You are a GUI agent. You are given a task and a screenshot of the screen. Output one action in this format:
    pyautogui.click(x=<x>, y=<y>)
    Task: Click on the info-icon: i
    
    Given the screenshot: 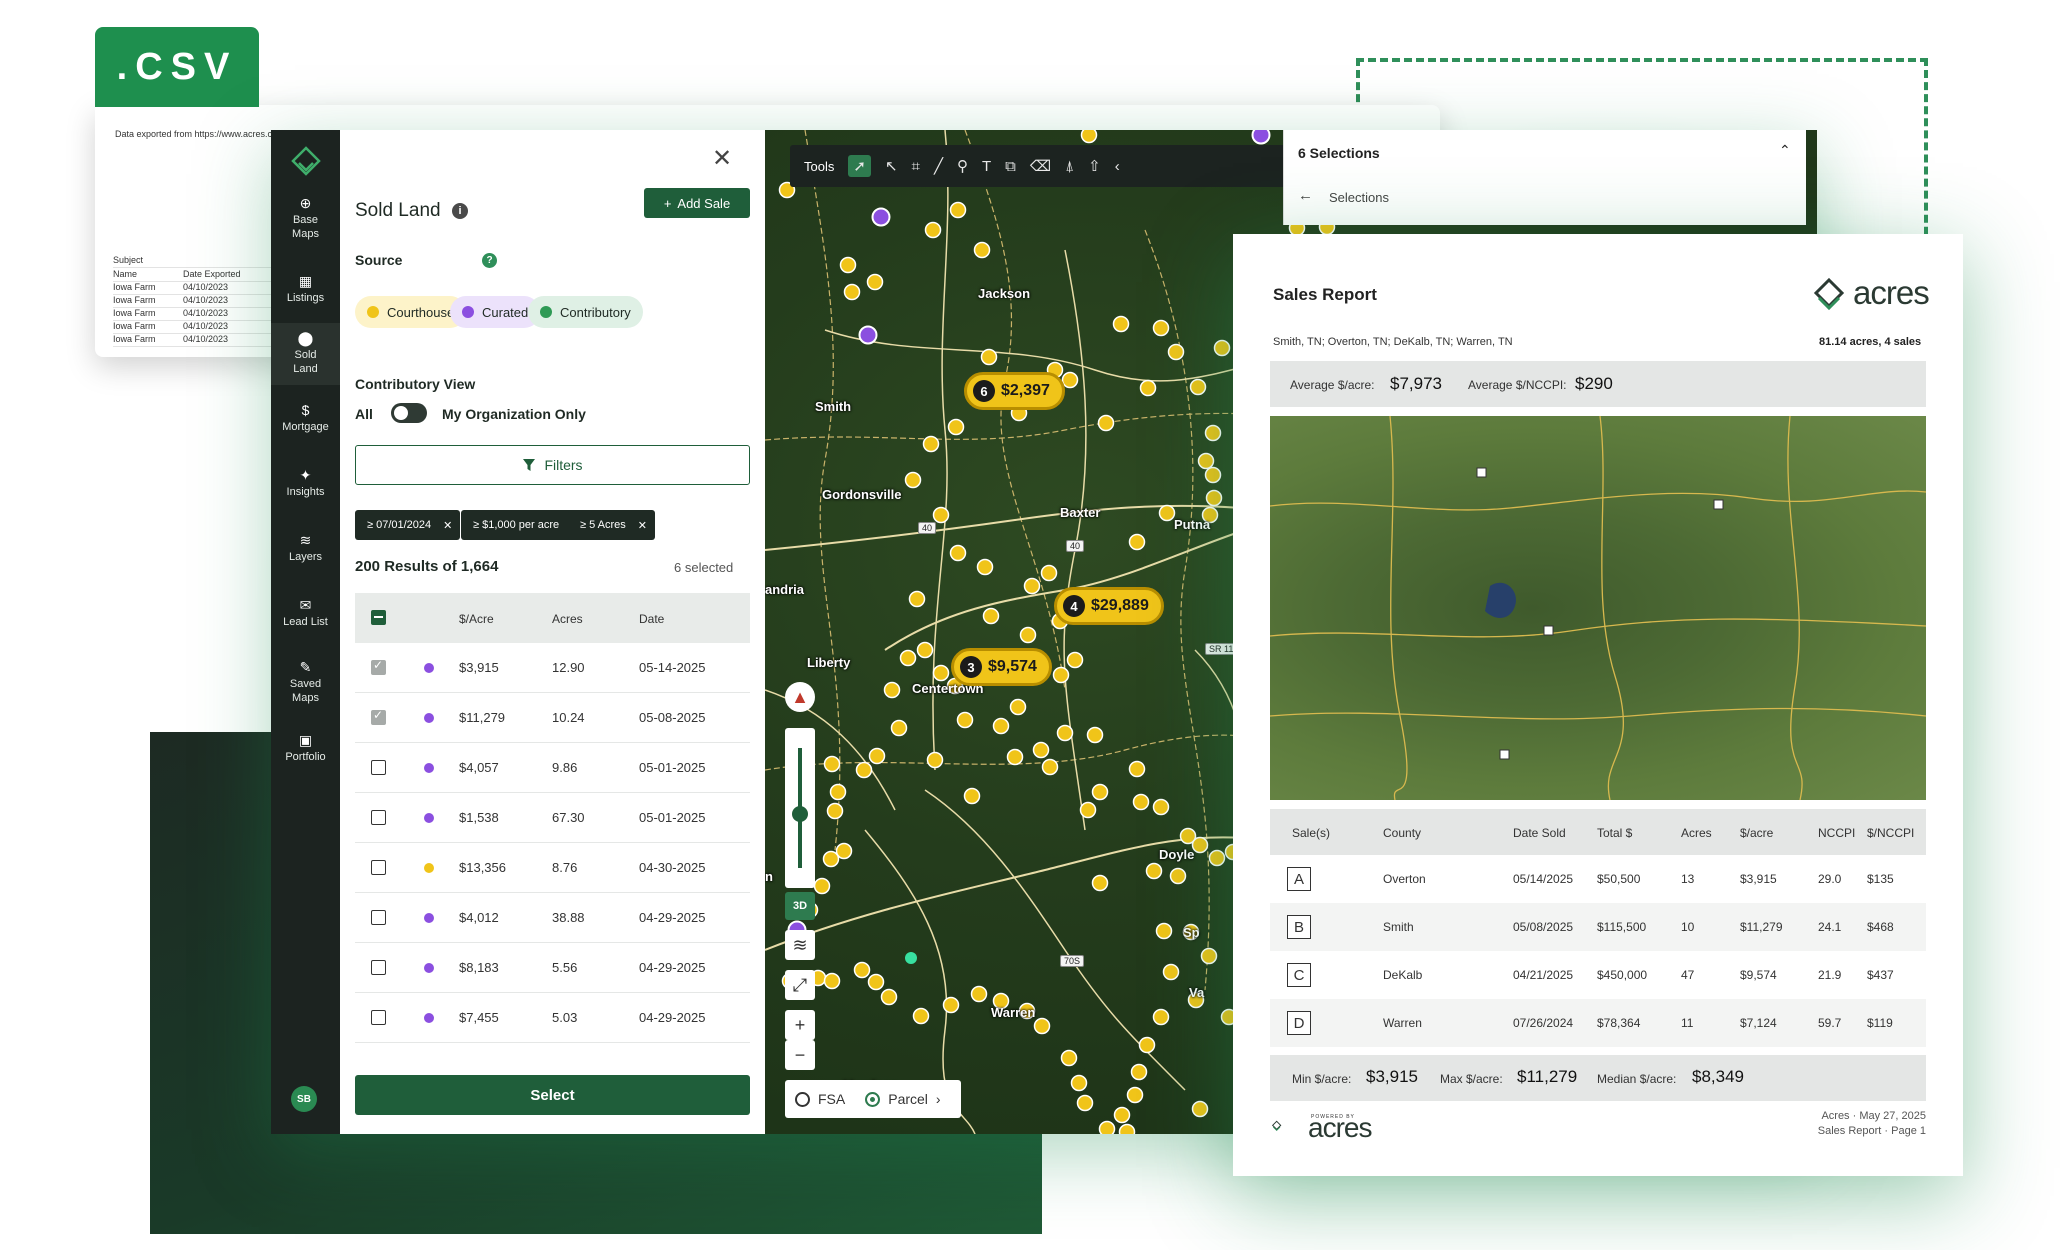 What is the action you would take?
    pyautogui.click(x=460, y=211)
    